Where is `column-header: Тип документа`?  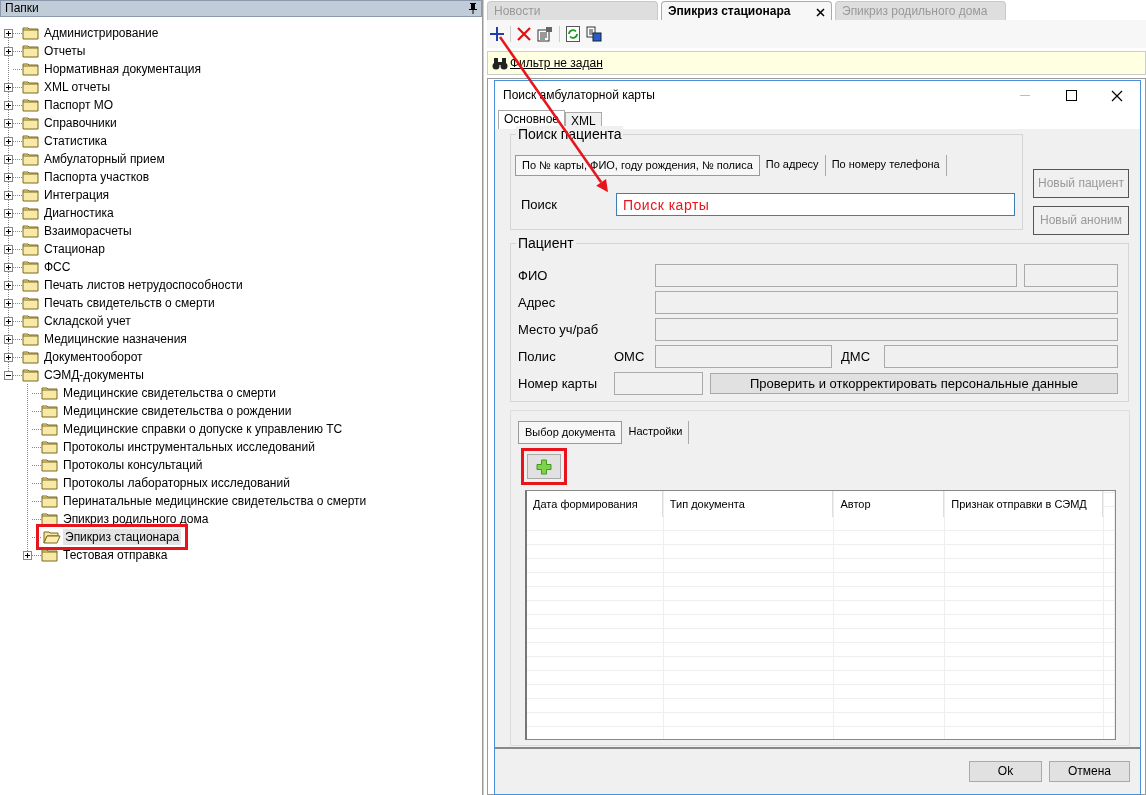 column-header: Тип документа is located at coordinates (748, 504).